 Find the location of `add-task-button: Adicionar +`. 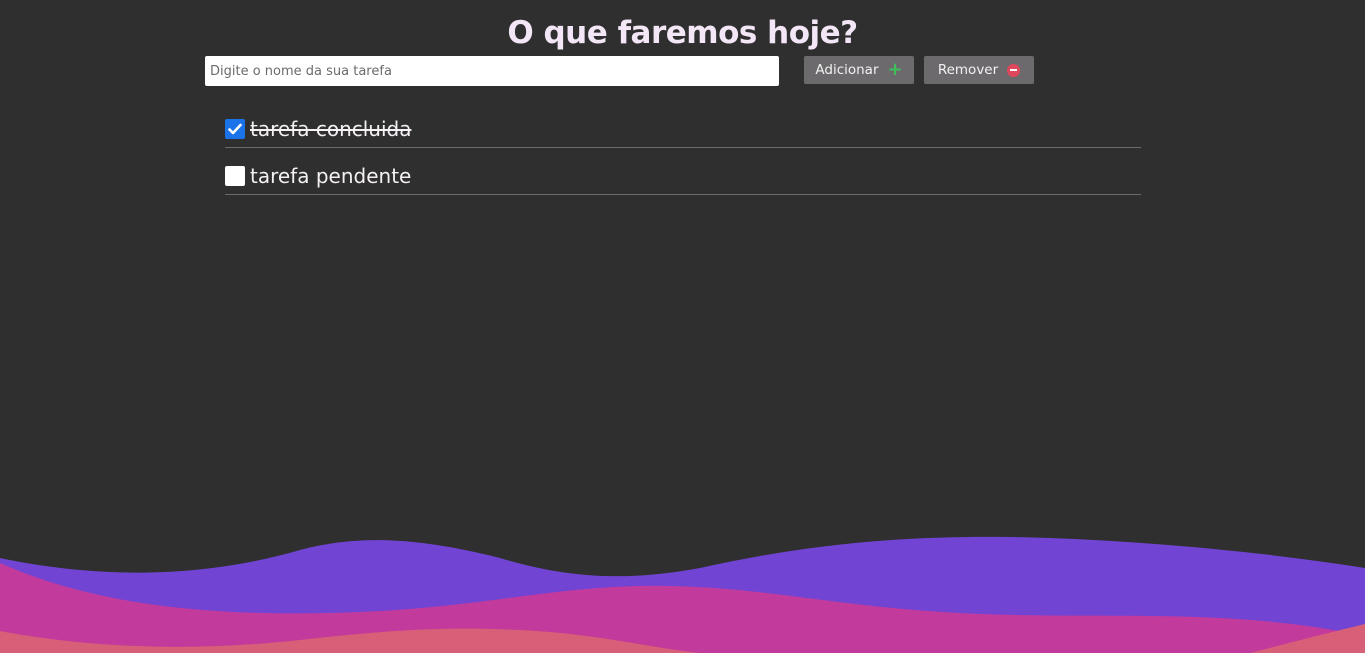

add-task-button: Adicionar + is located at coordinates (859, 70).